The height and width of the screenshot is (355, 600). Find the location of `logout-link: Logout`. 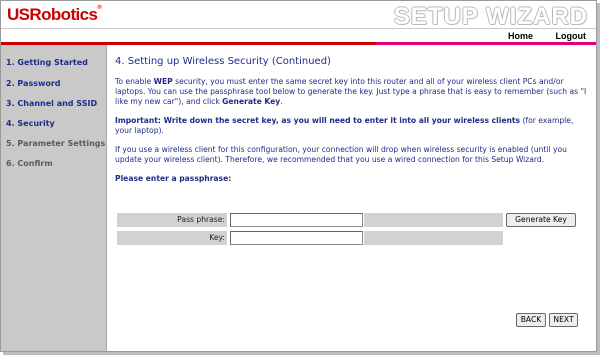

logout-link: Logout is located at coordinates (571, 36).